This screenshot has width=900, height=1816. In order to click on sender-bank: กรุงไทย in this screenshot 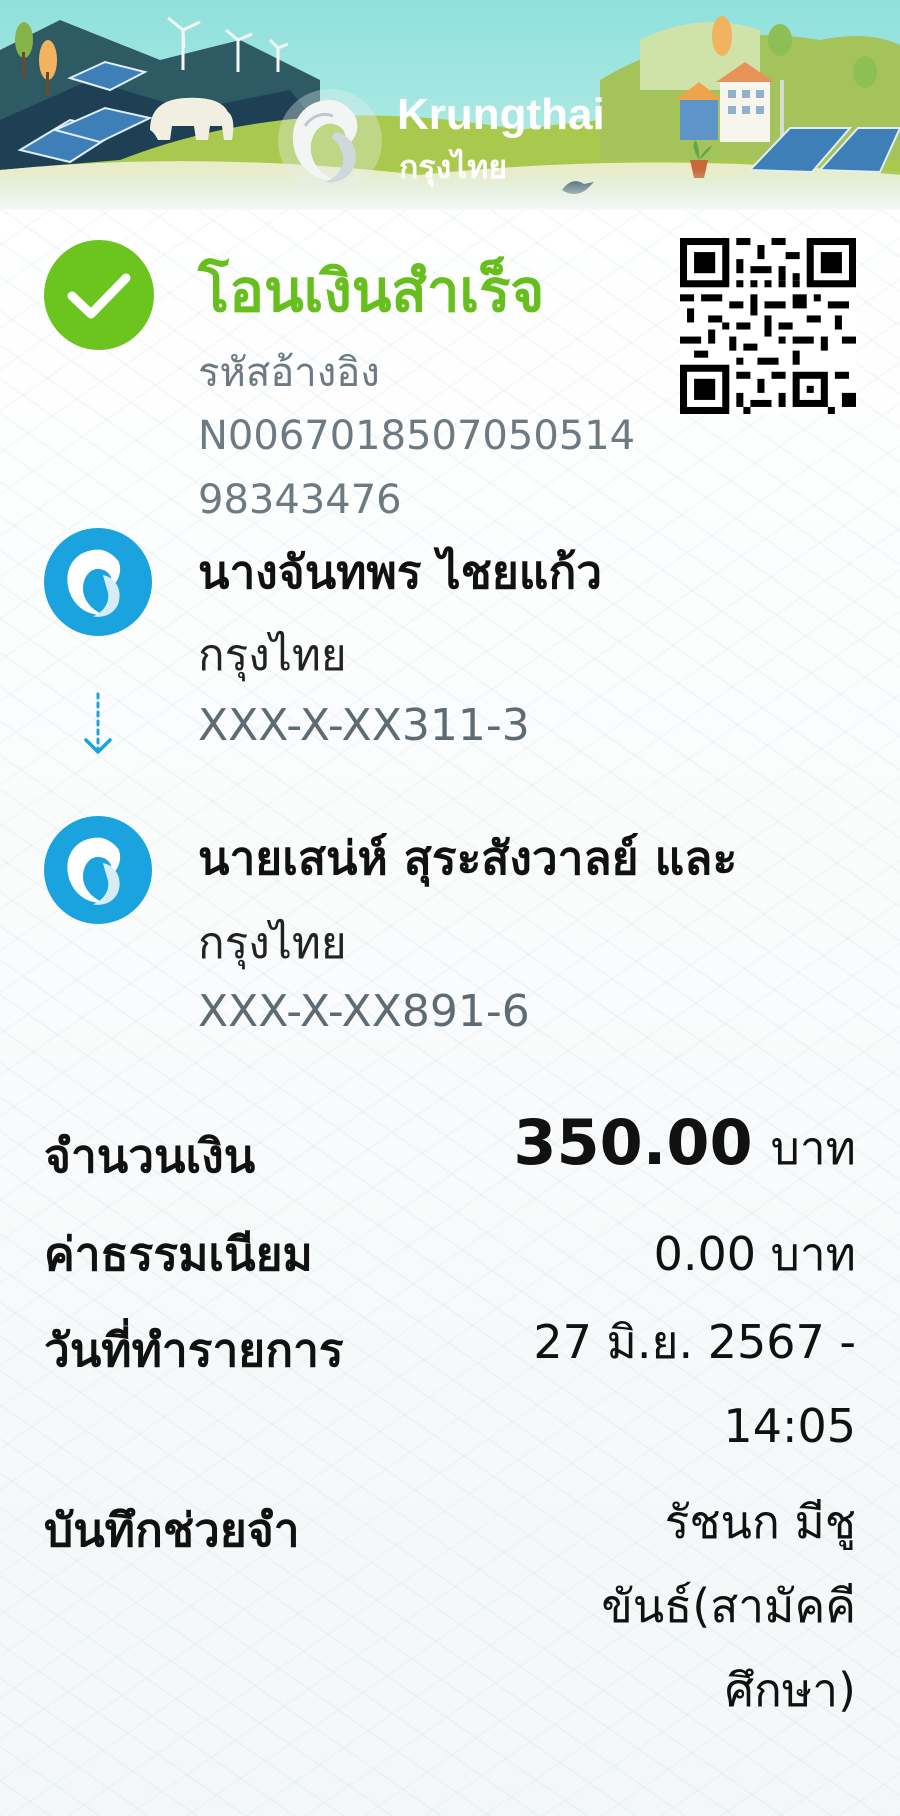, I will do `click(272, 655)`.